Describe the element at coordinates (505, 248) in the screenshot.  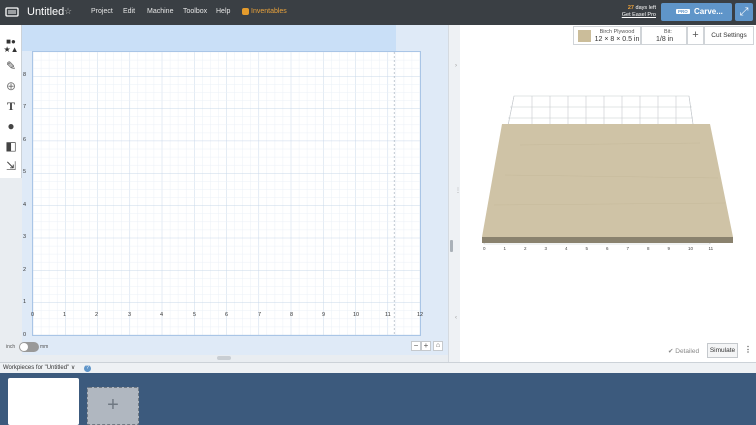
I see `preview-x-tick: 1` at that location.